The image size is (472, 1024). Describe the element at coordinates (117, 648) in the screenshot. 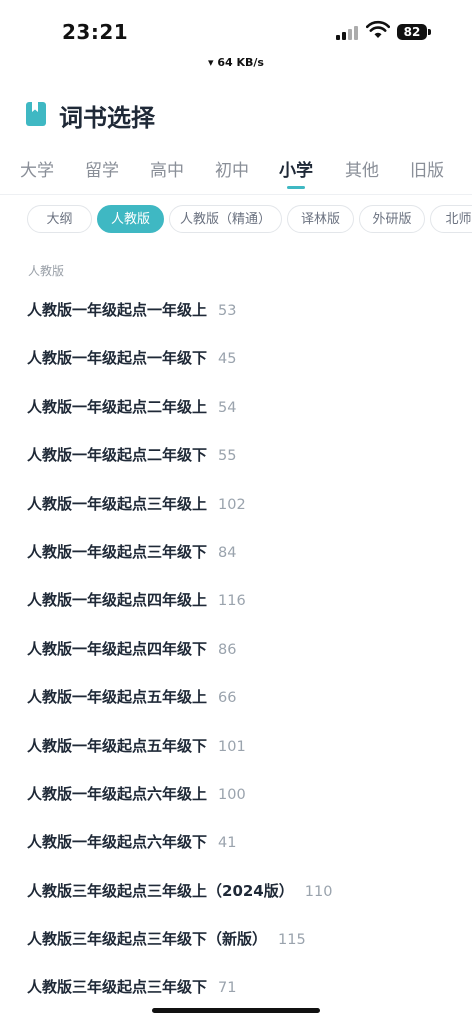

I see `book-name: 人教版一年级起点四年级下` at that location.